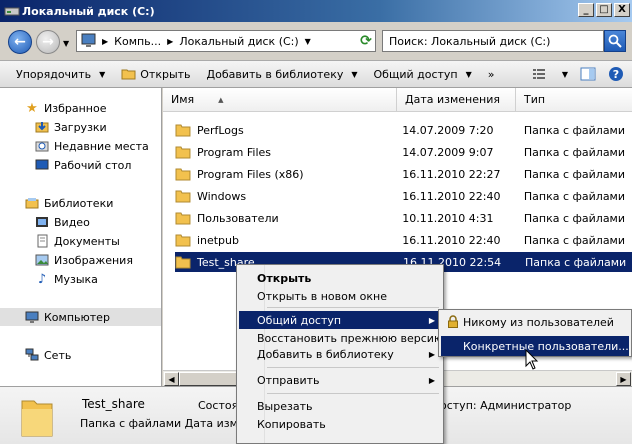  I want to click on menu-item-label: Отправить, so click(288, 380).